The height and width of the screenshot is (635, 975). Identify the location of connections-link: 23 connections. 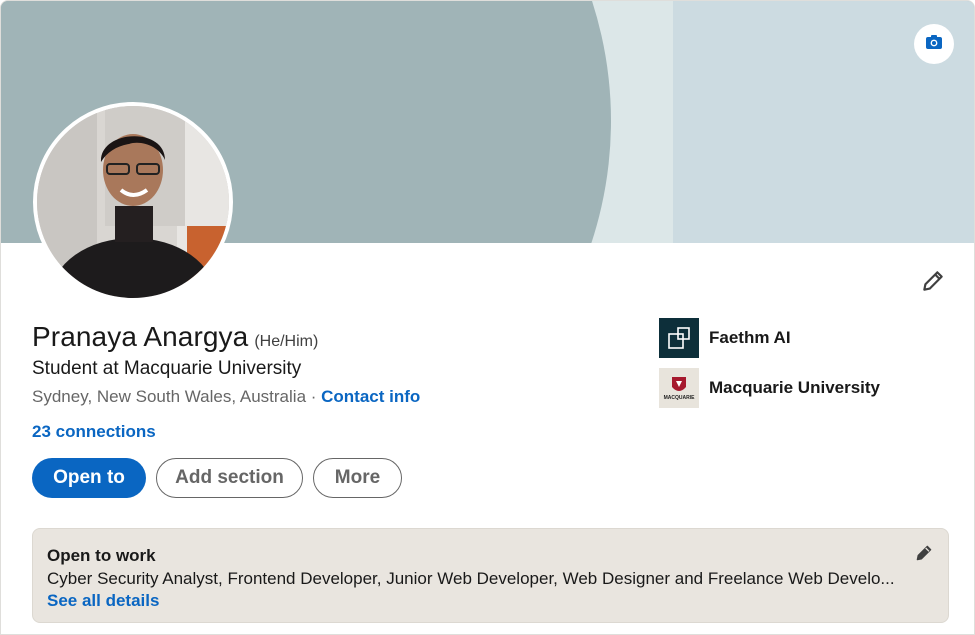
(94, 432).